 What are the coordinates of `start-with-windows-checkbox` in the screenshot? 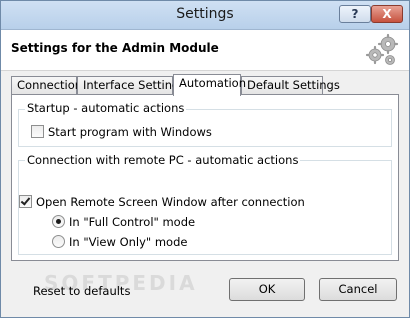 It's located at (37, 131).